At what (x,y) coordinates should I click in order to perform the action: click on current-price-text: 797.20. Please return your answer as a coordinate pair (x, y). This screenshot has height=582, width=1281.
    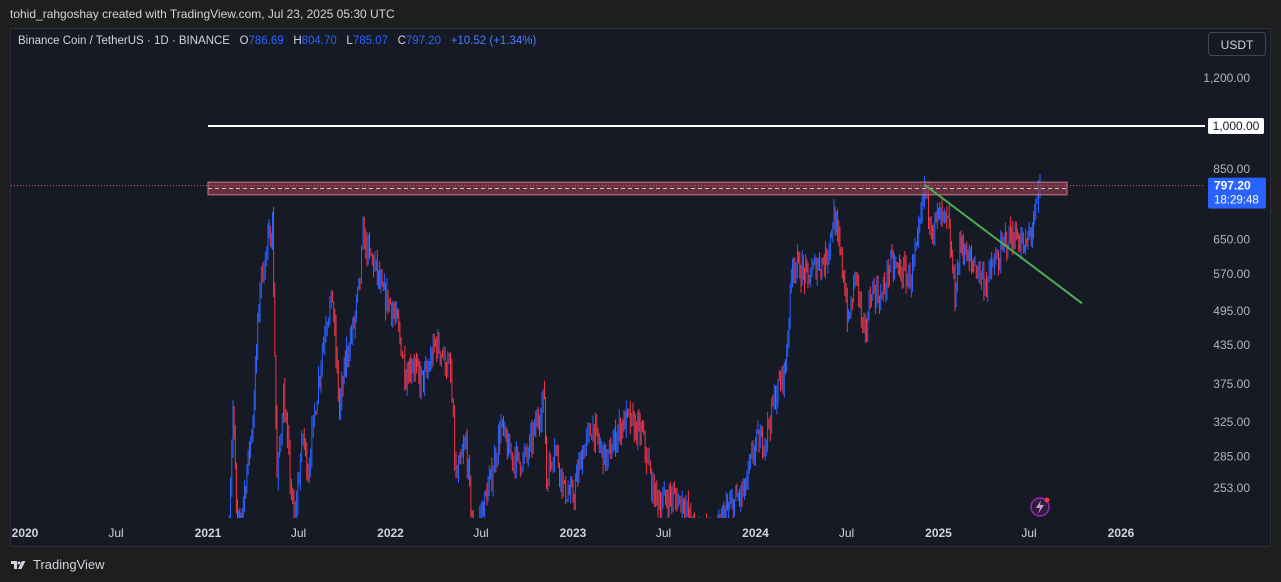
    Looking at the image, I should click on (1232, 186).